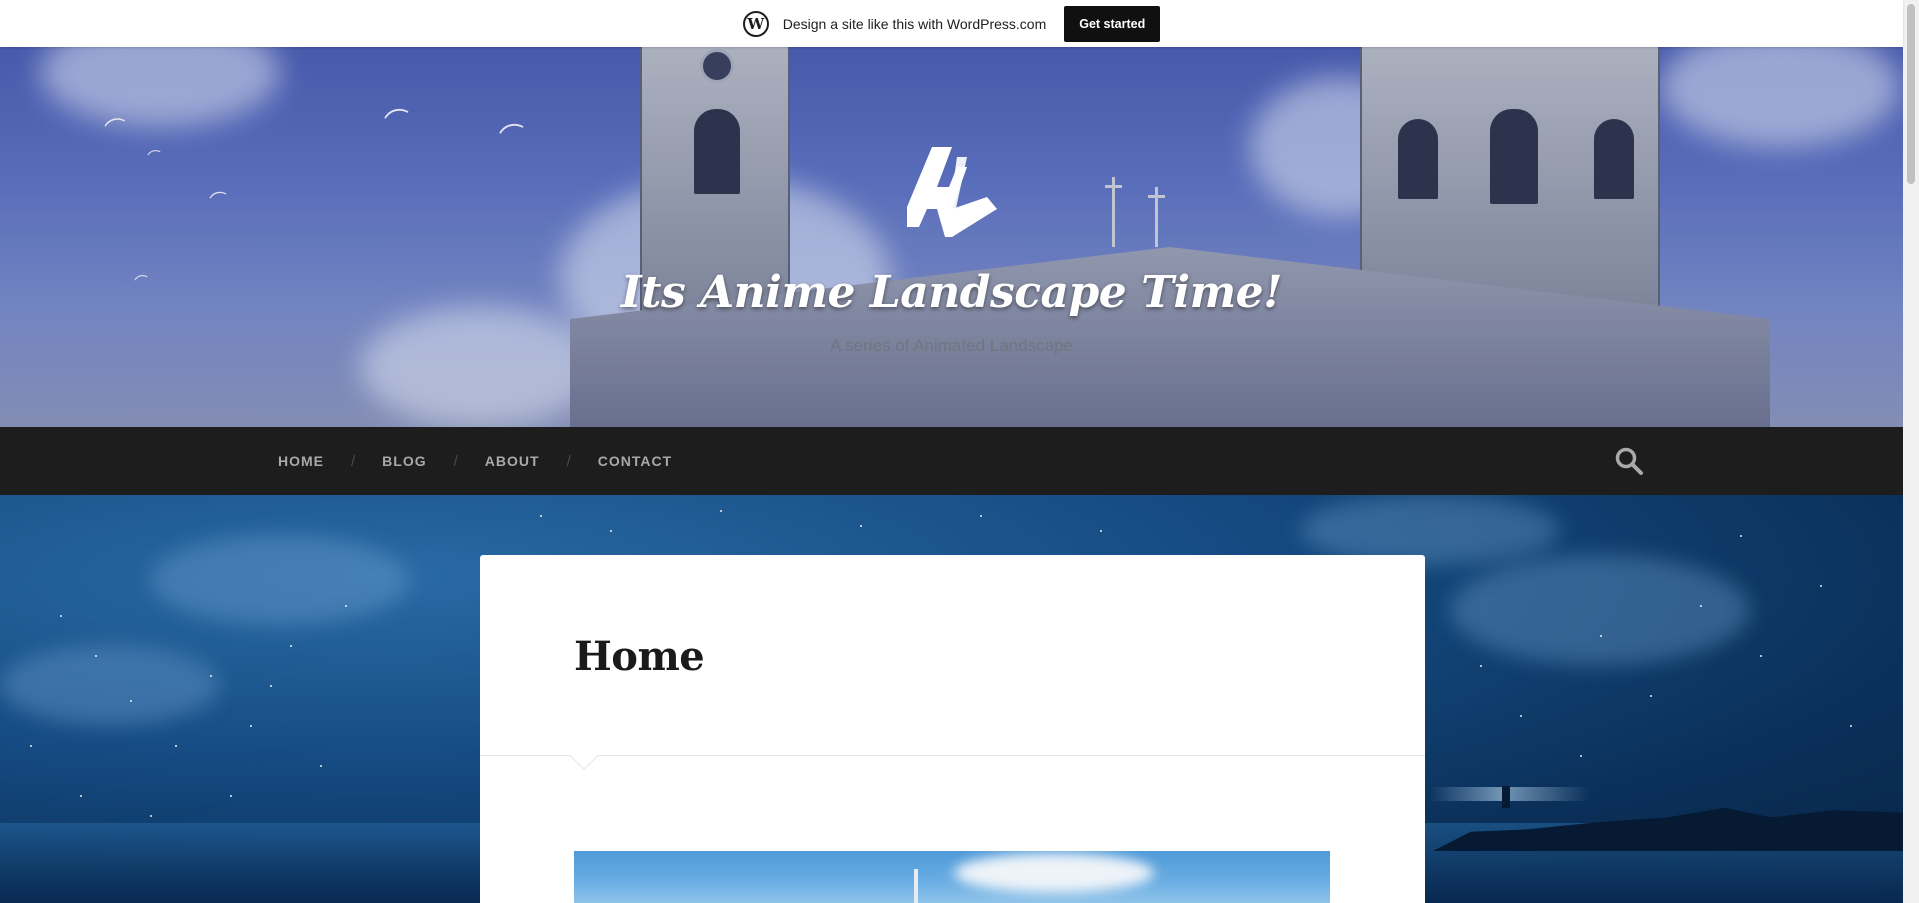  I want to click on nav-item-home: HOME, so click(301, 461).